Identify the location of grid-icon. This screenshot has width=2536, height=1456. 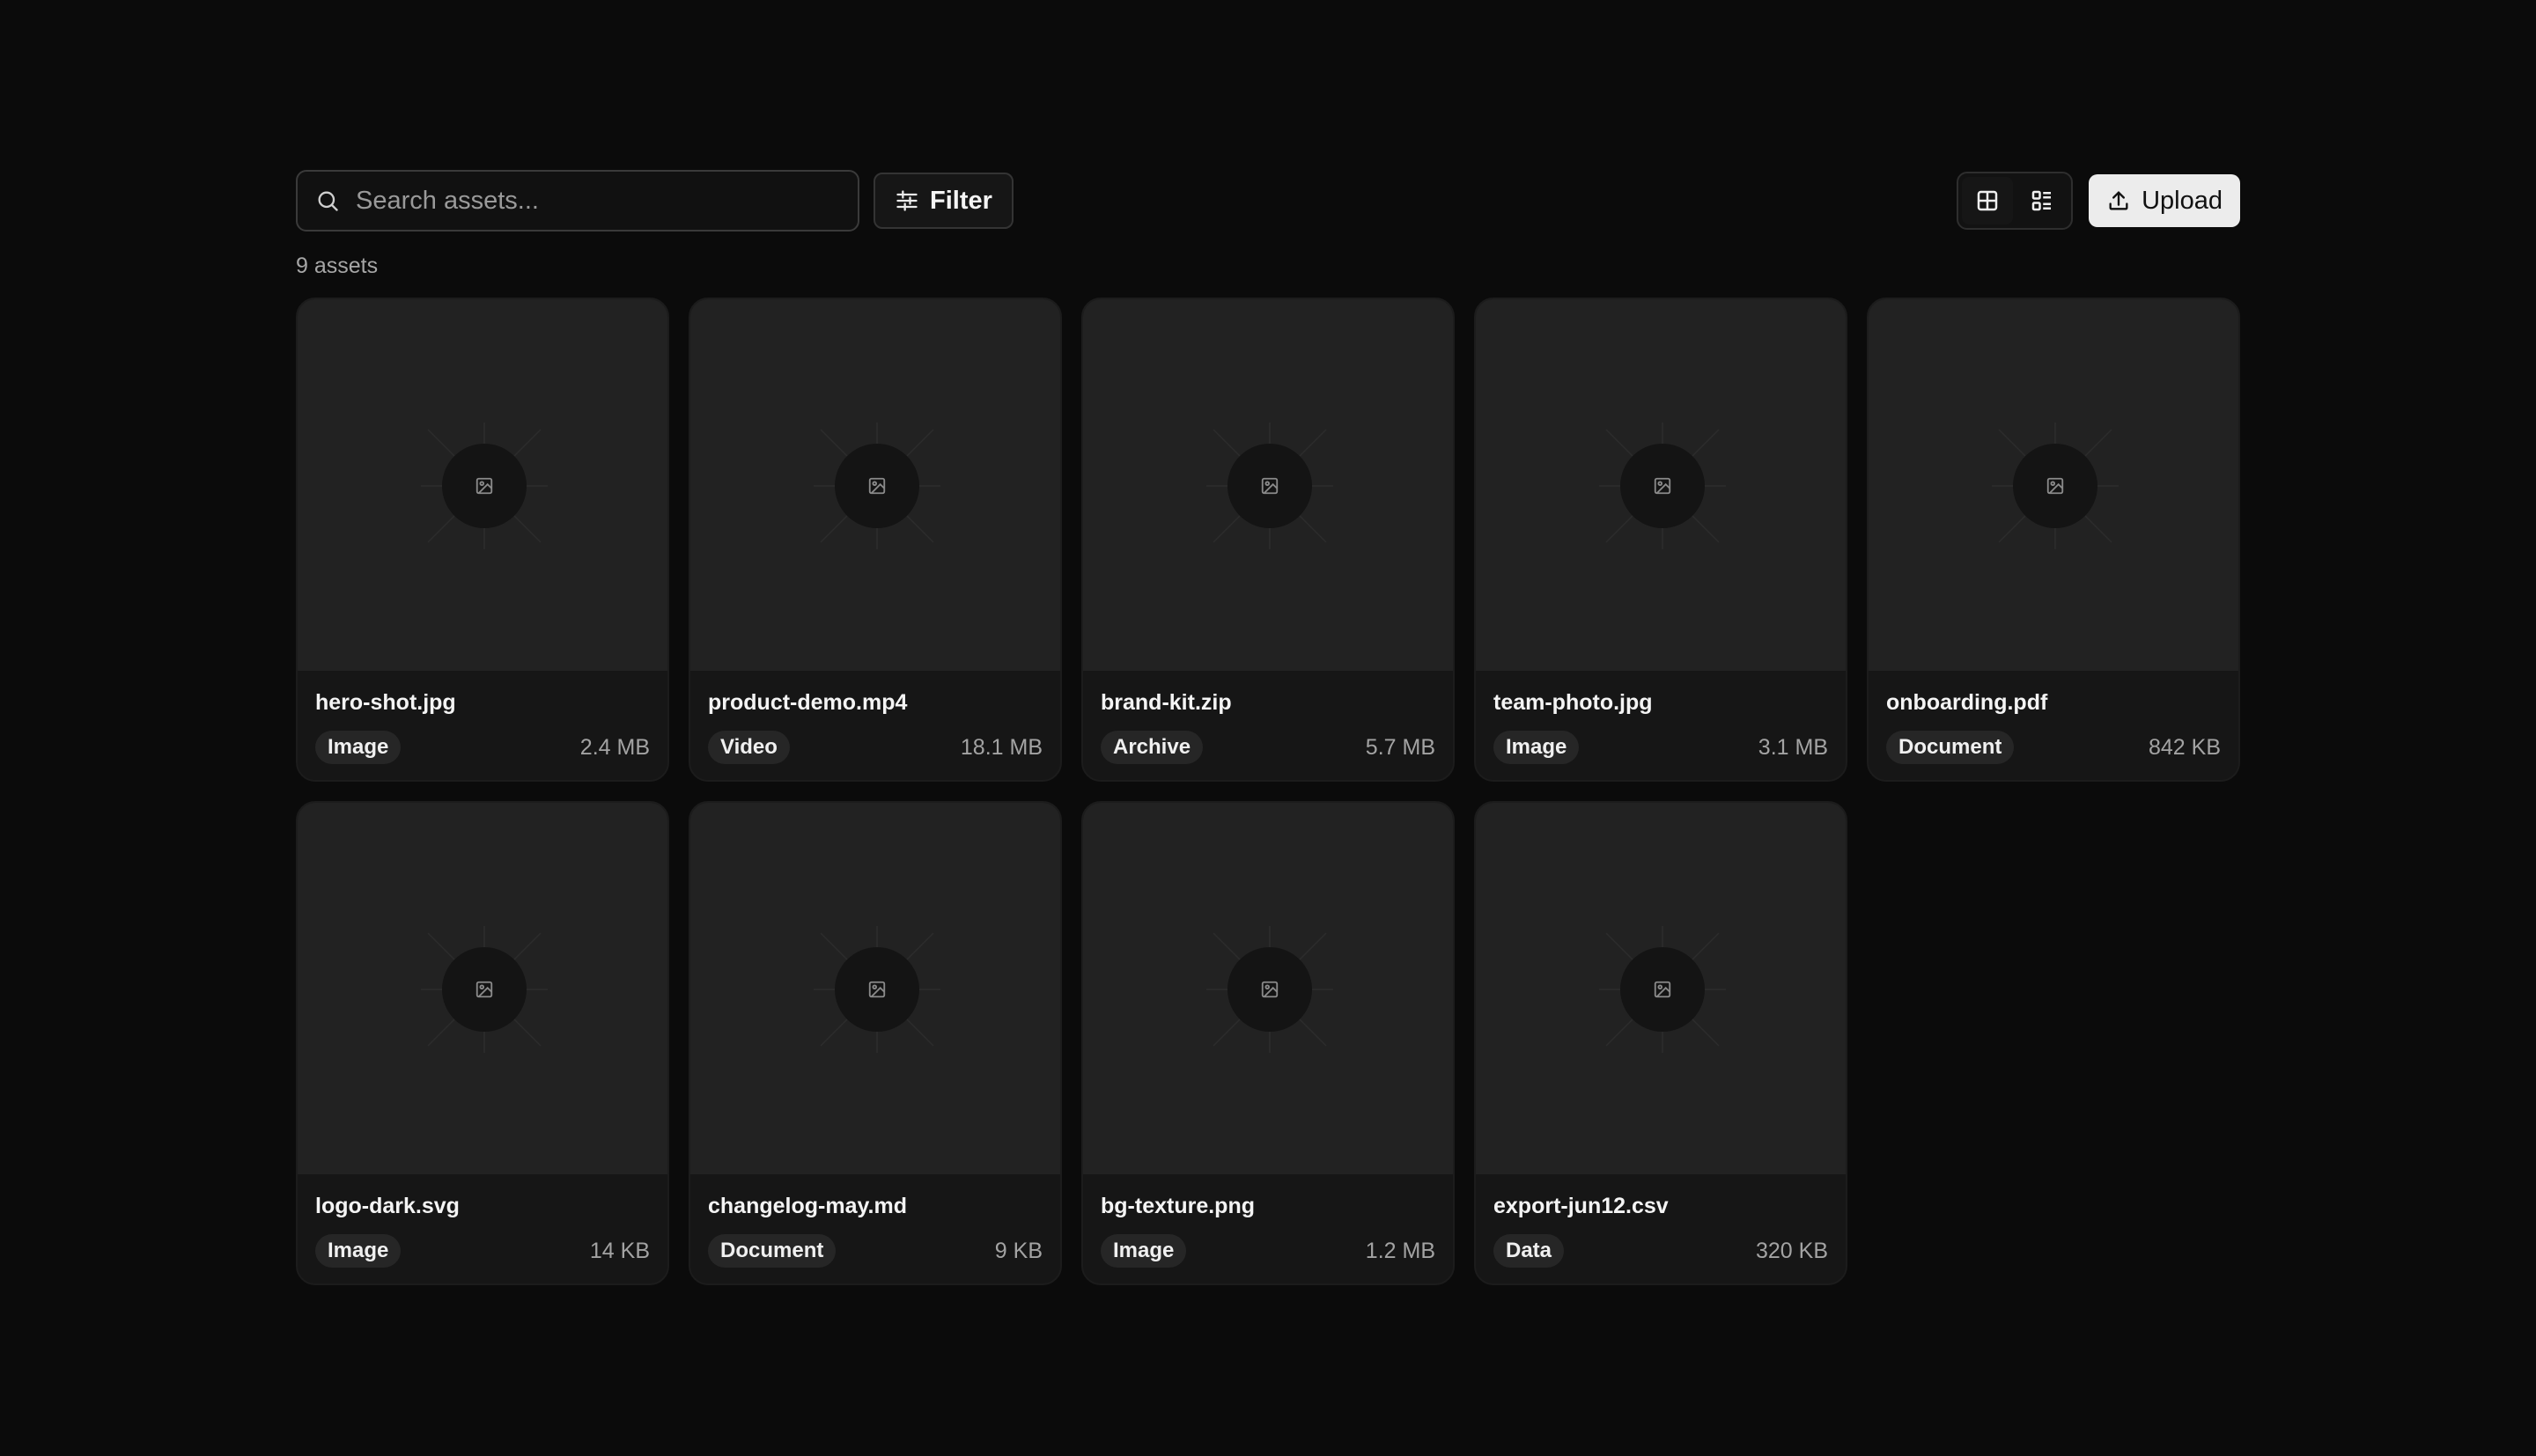
(1987, 200).